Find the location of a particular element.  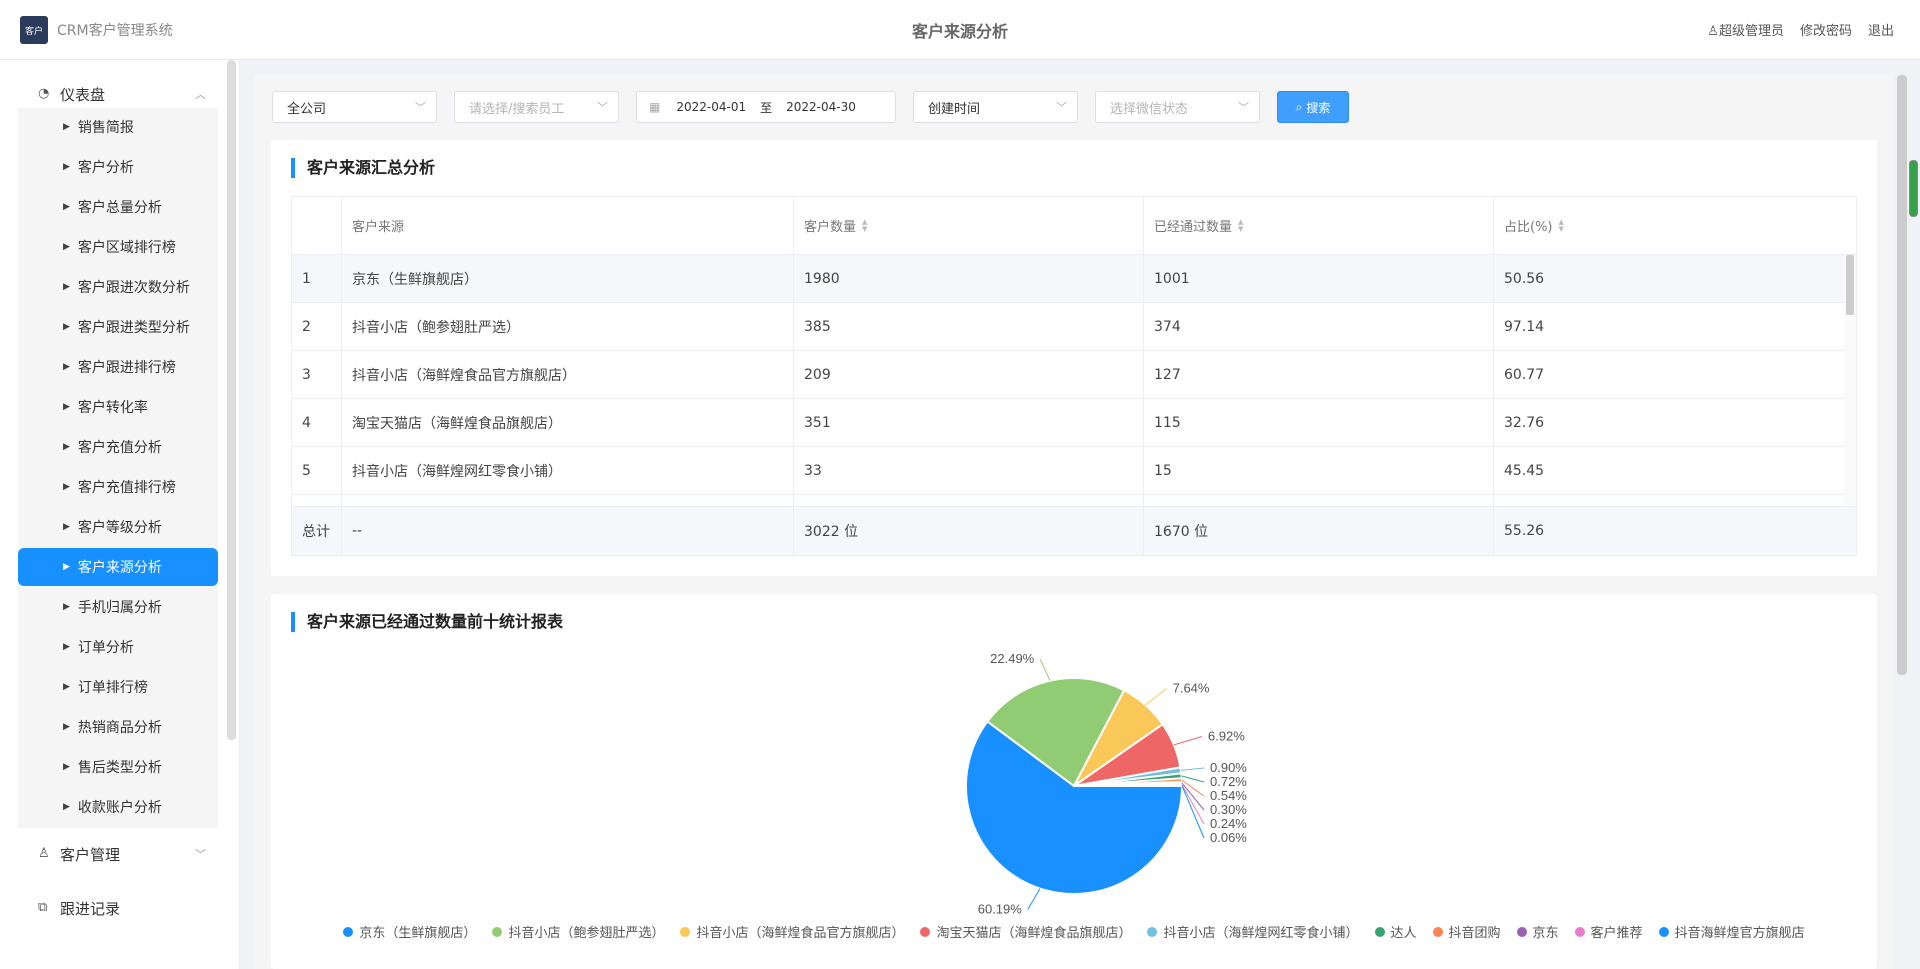

summary-title: 客户来源汇总分析 is located at coordinates (363, 168).